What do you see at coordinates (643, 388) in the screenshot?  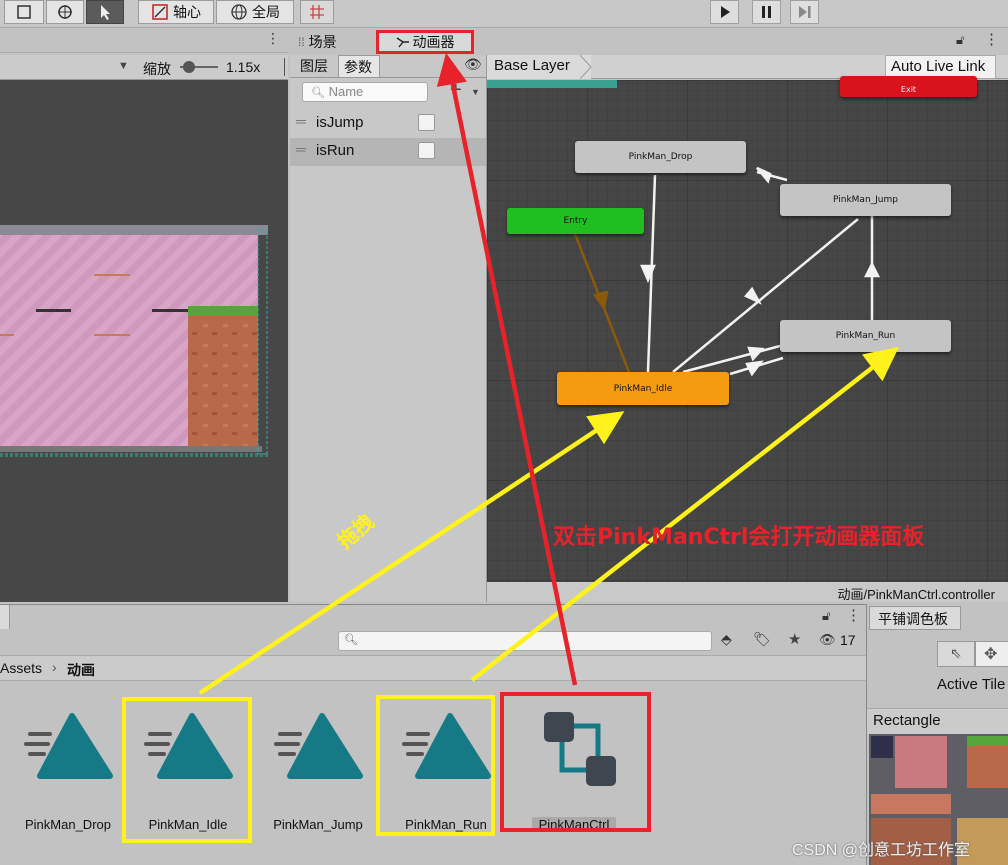 I see `state-idle: PinkMan_Idle` at bounding box center [643, 388].